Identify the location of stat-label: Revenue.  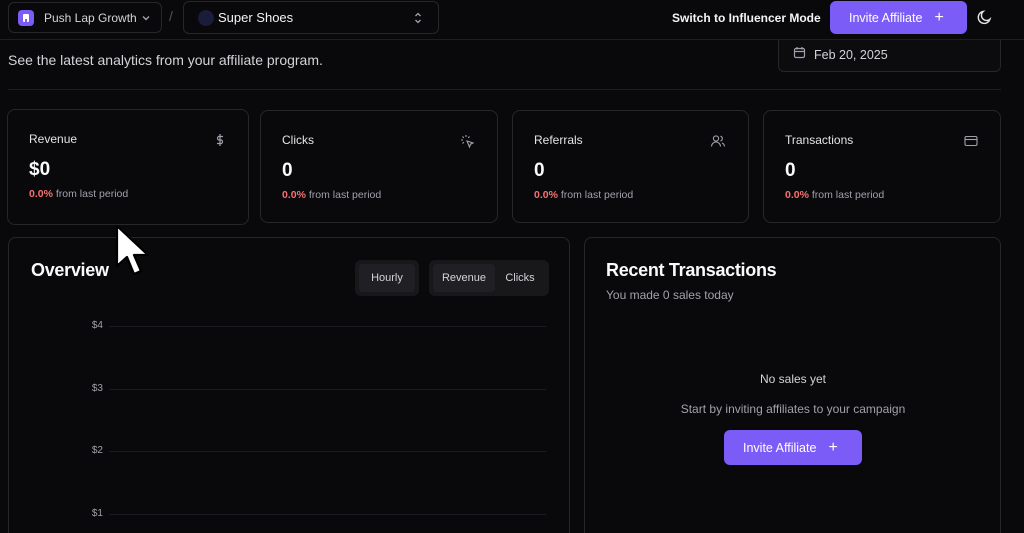
(53, 139).